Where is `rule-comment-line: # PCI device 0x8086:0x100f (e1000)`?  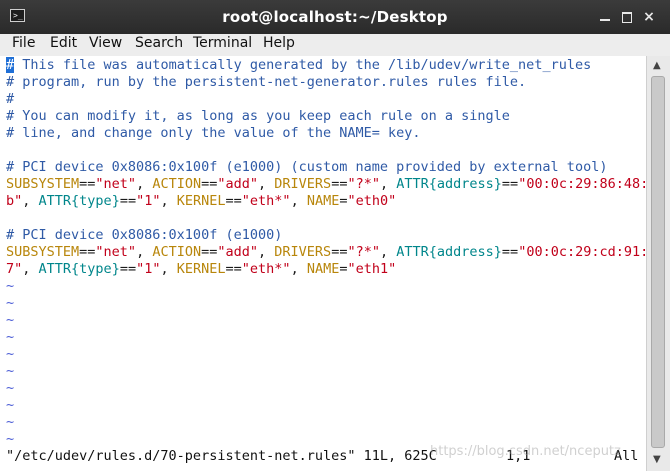
rule-comment-line: # PCI device 0x8086:0x100f (e1000) is located at coordinates (144, 235).